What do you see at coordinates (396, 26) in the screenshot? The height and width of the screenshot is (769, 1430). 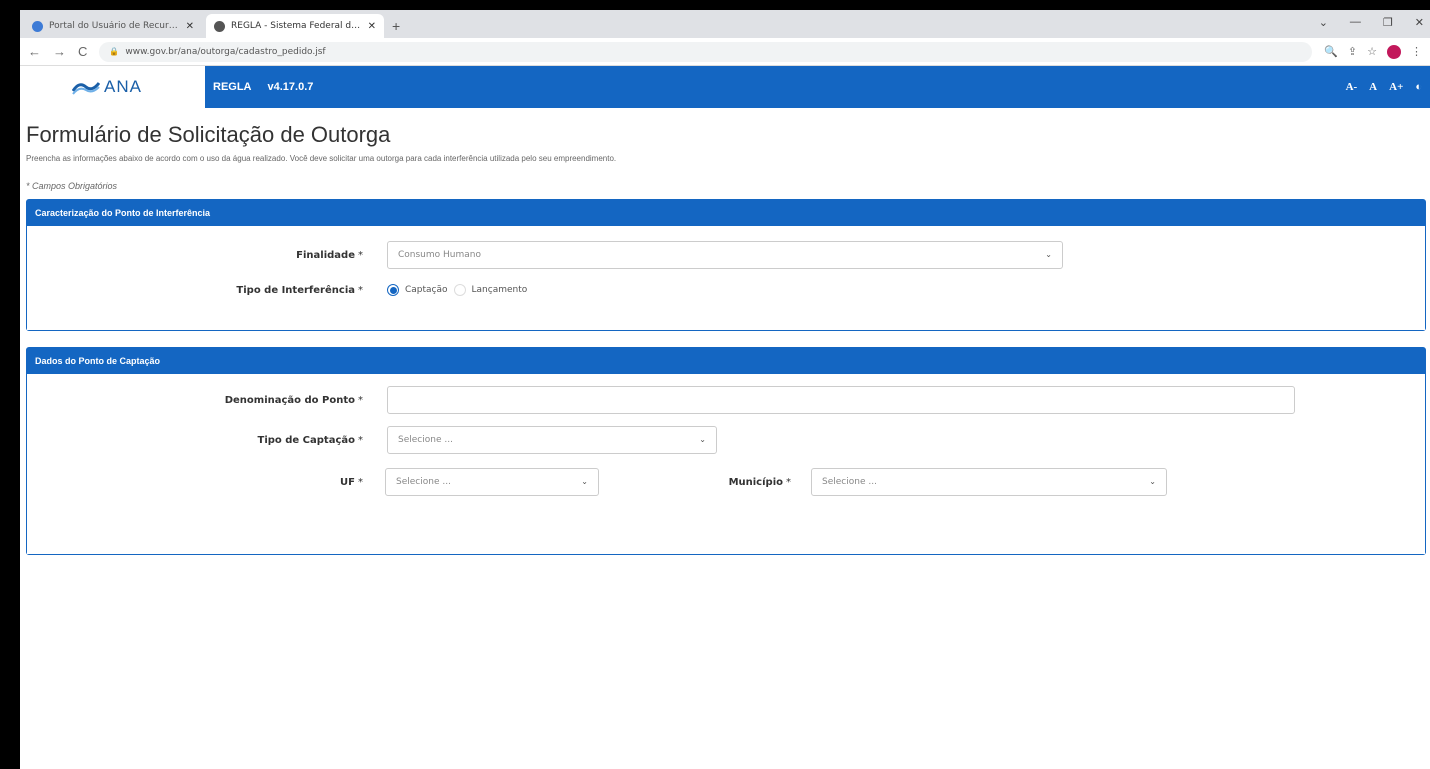 I see `new-tab-button: +` at bounding box center [396, 26].